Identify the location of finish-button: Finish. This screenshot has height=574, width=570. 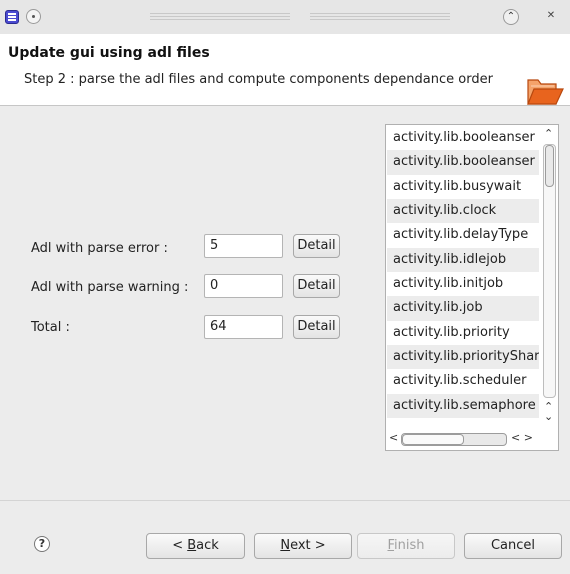
(406, 546).